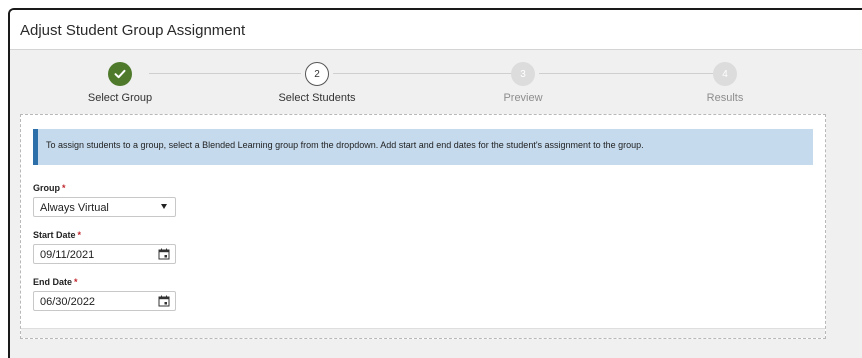 This screenshot has height=358, width=862. What do you see at coordinates (523, 74) in the screenshot?
I see `step-number: 3` at bounding box center [523, 74].